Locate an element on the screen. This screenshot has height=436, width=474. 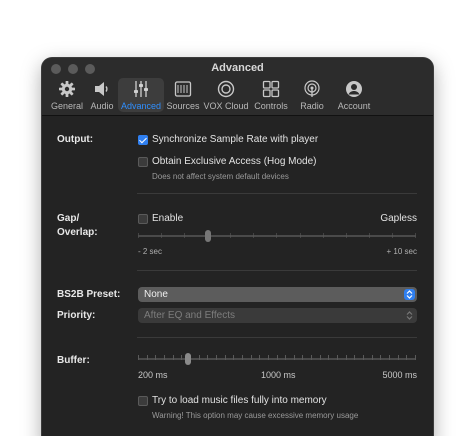
tab-account: Account is located at coordinates (354, 95).